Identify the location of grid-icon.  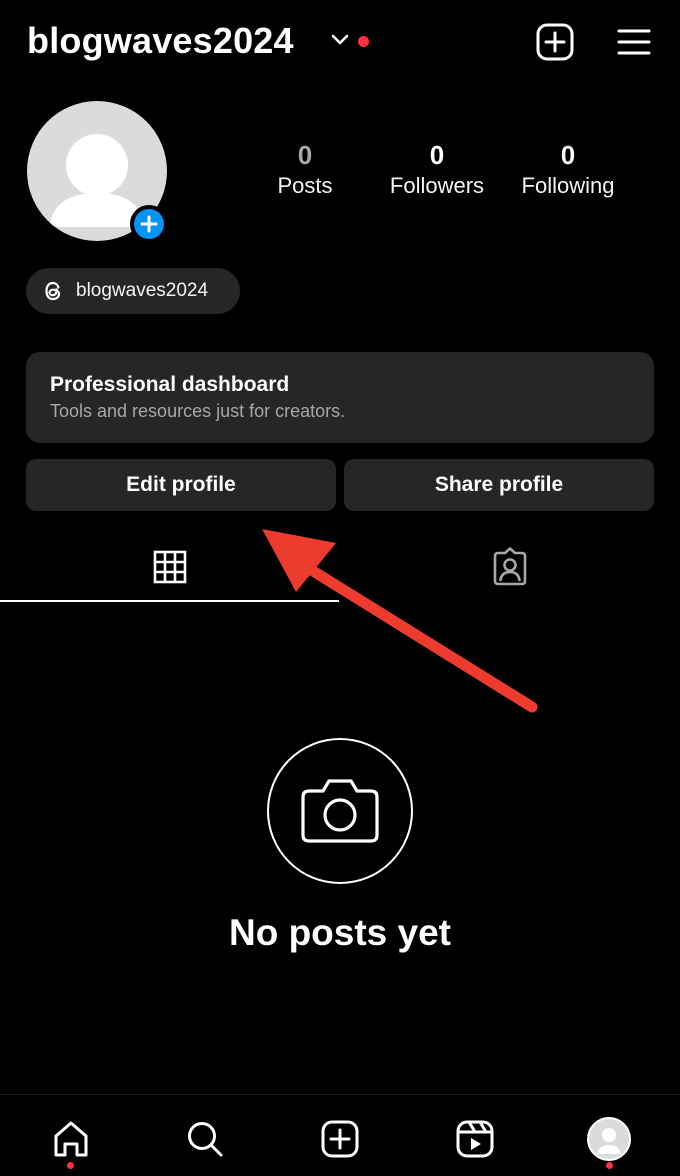
(170, 567).